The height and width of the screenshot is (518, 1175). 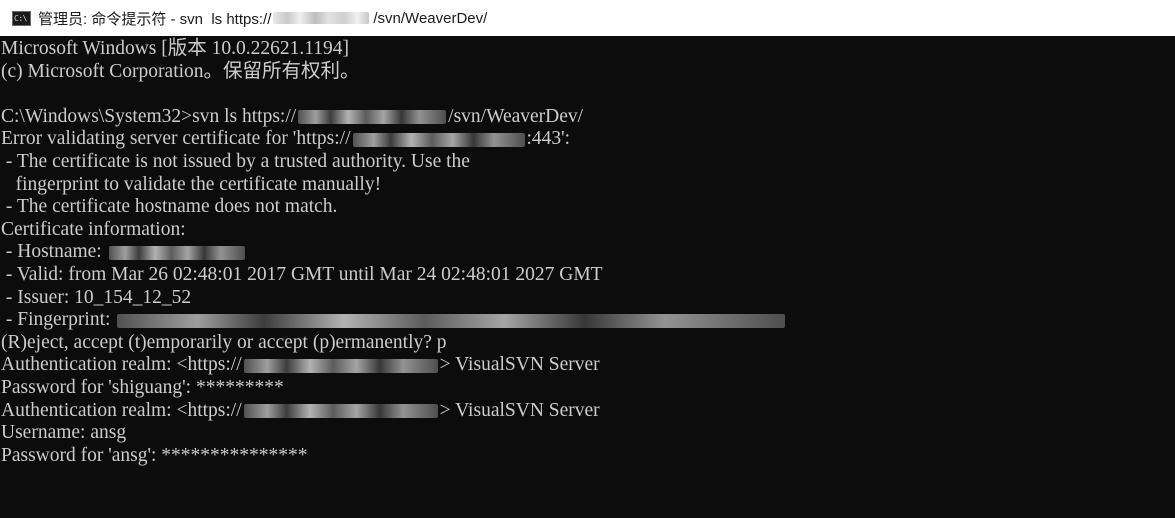 What do you see at coordinates (154, 455) in the screenshot?
I see `password-prompt: Password for 'ansg': ***************` at bounding box center [154, 455].